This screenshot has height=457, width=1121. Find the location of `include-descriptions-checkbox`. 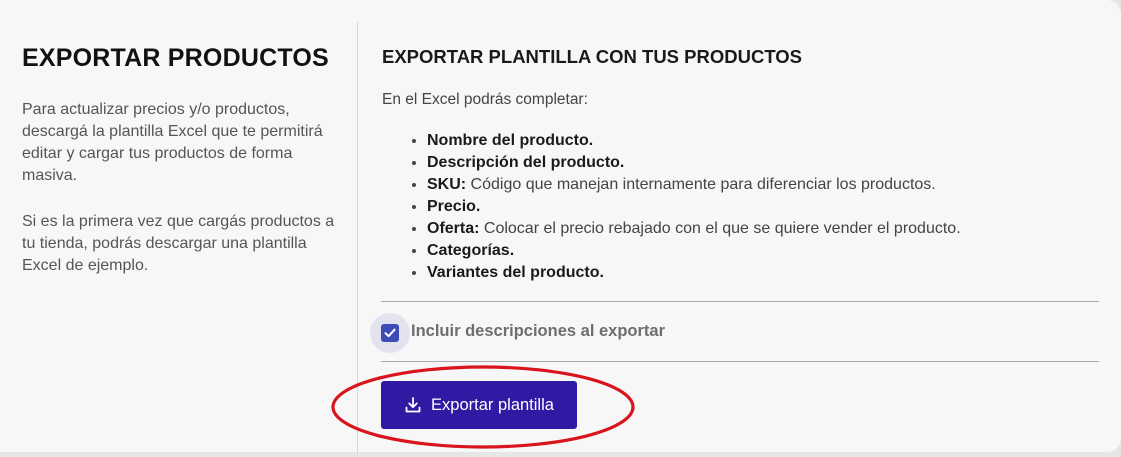

include-descriptions-checkbox is located at coordinates (390, 333).